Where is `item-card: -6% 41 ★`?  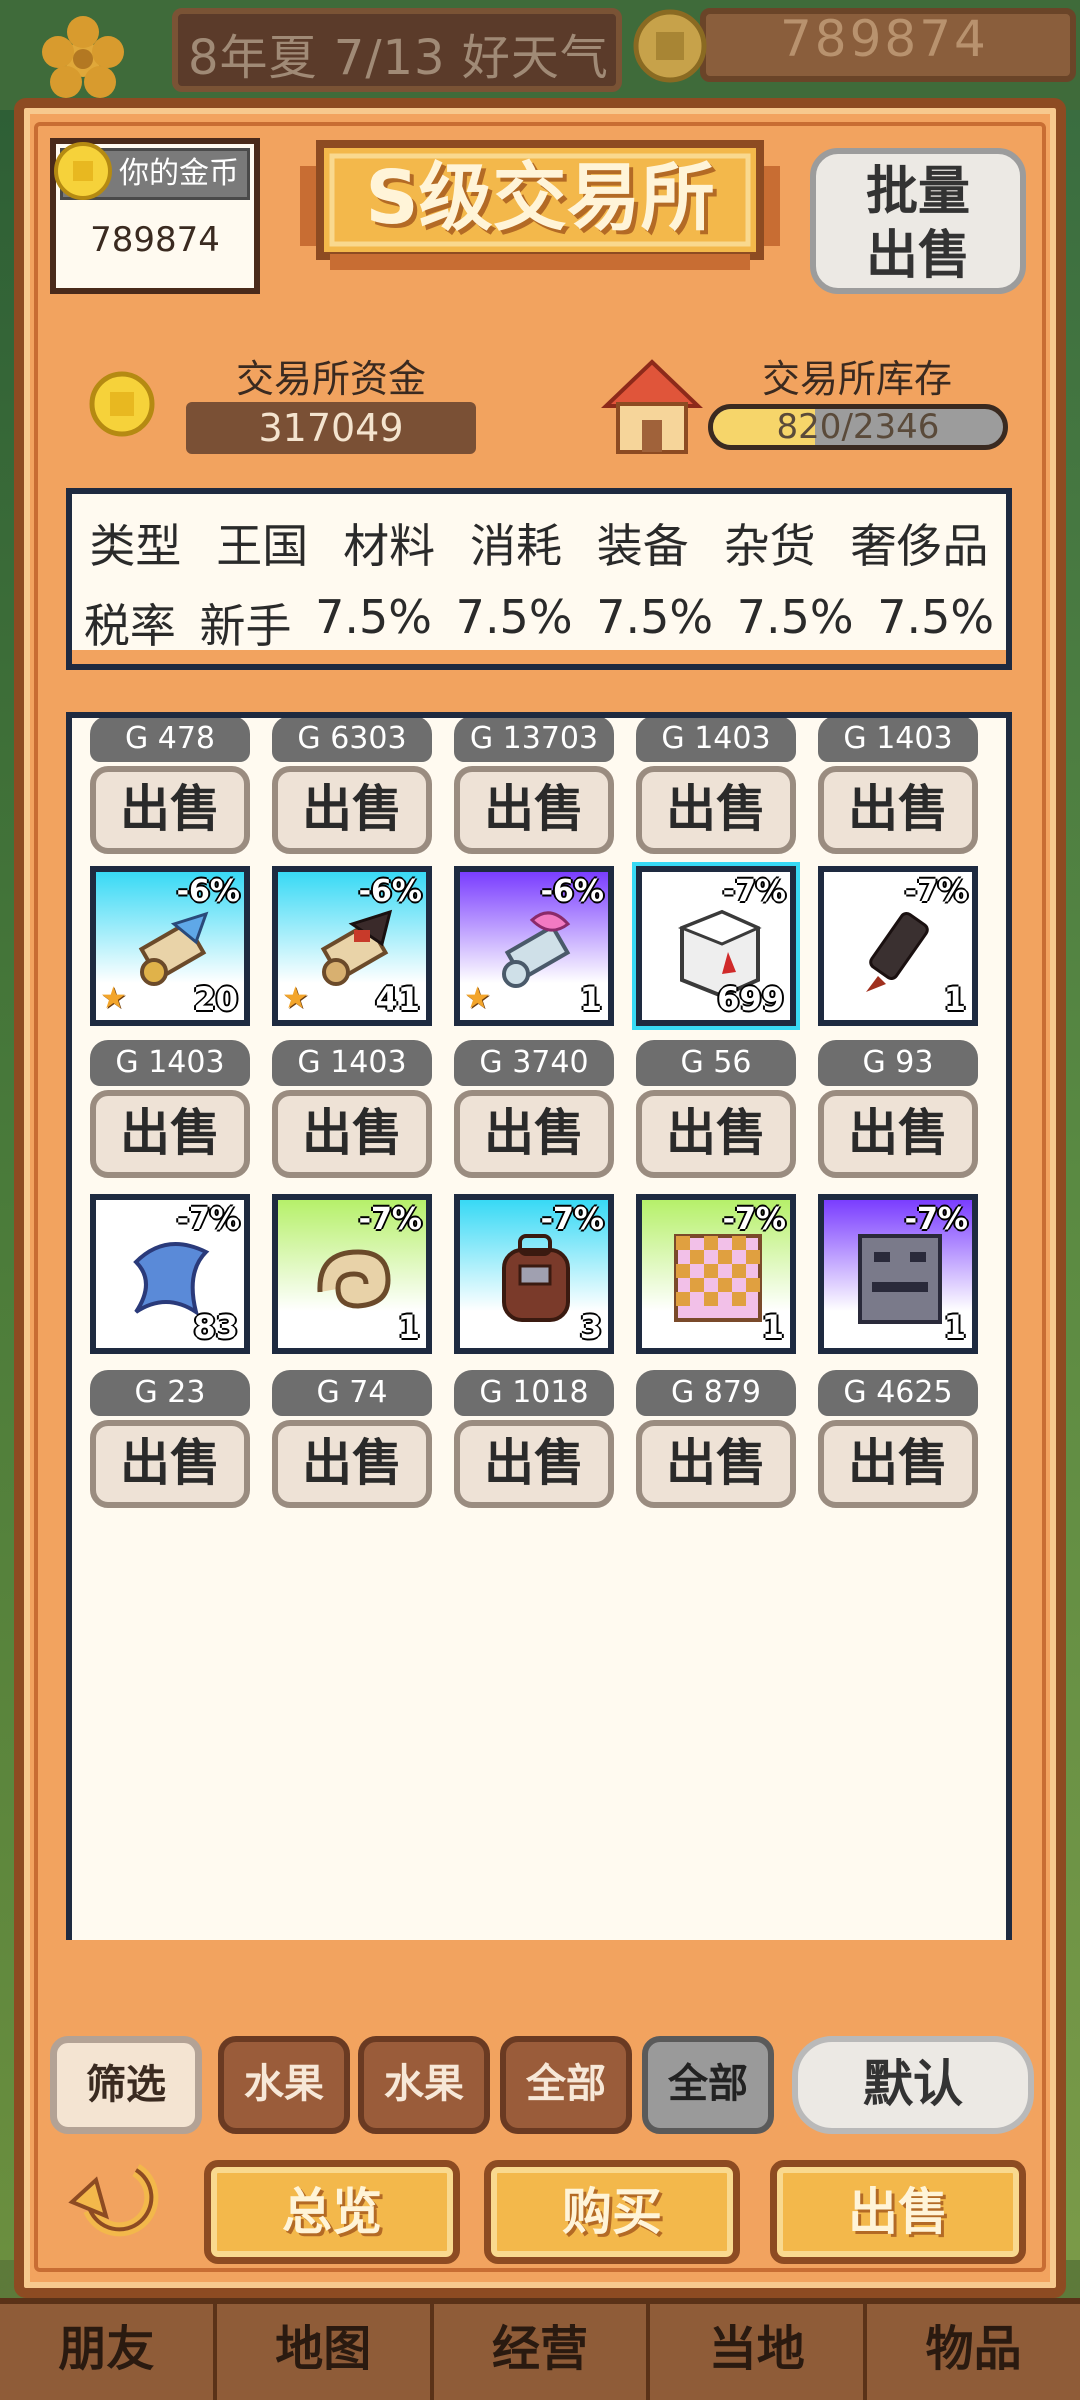 item-card: -6% 41 ★ is located at coordinates (352, 946).